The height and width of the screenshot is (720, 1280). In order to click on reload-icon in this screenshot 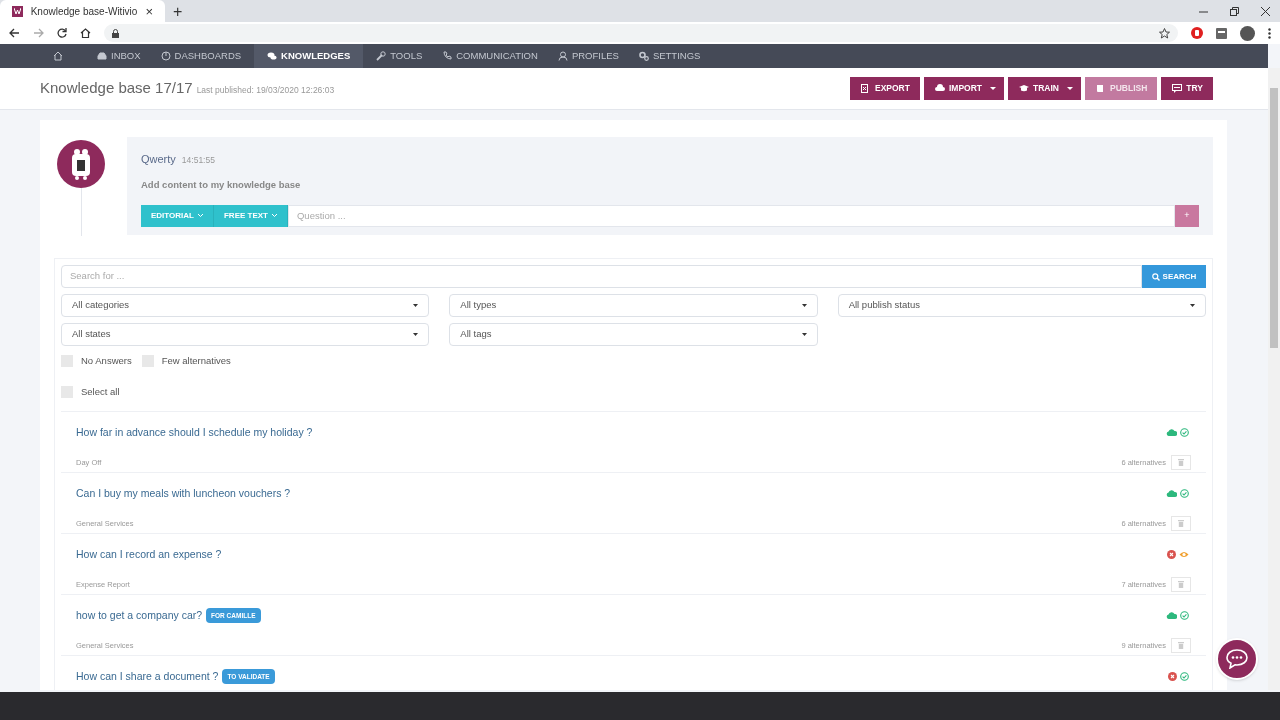, I will do `click(62, 33)`.